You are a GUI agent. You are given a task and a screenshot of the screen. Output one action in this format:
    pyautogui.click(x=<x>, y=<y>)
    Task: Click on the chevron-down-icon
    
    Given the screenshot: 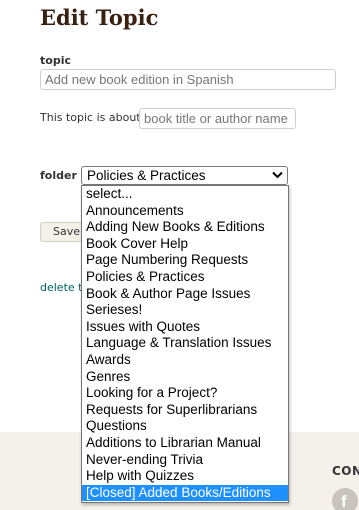 What is the action you would take?
    pyautogui.click(x=277, y=175)
    